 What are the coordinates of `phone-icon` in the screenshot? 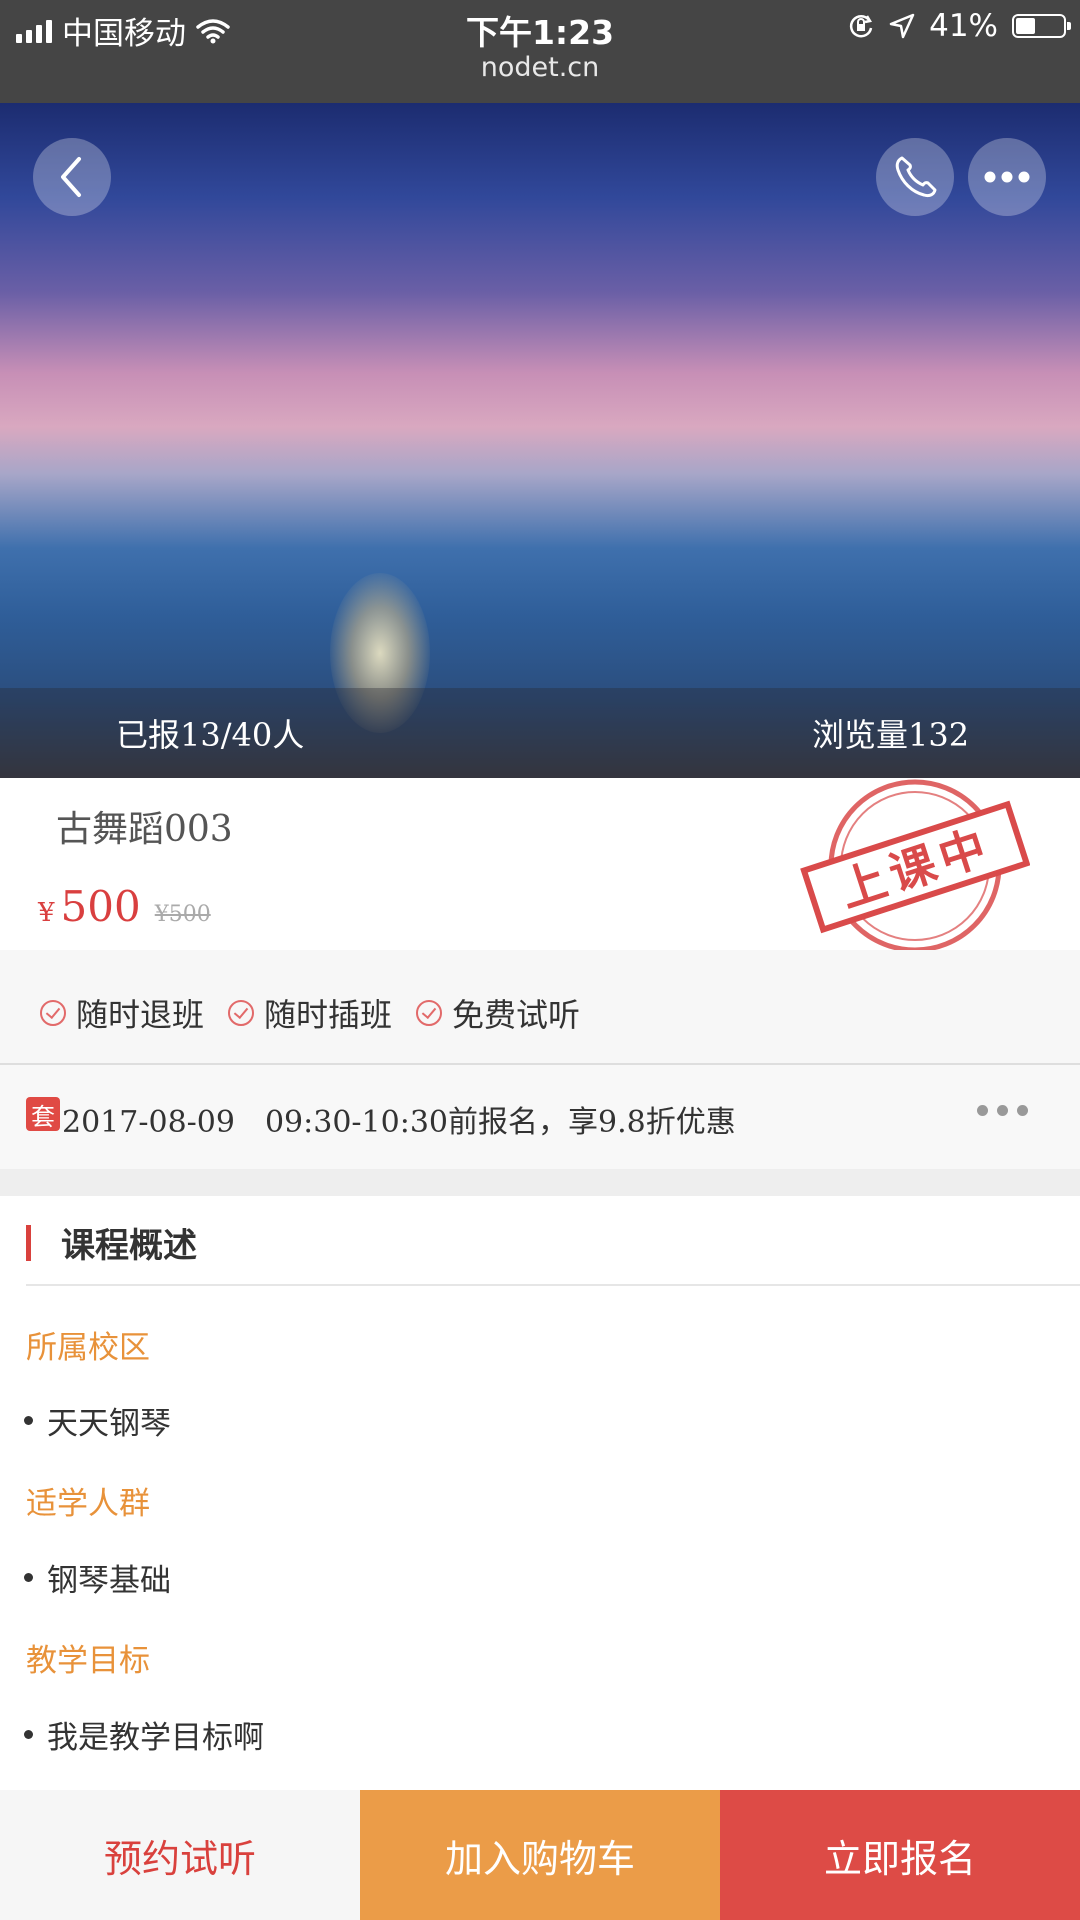 It's located at (916, 177).